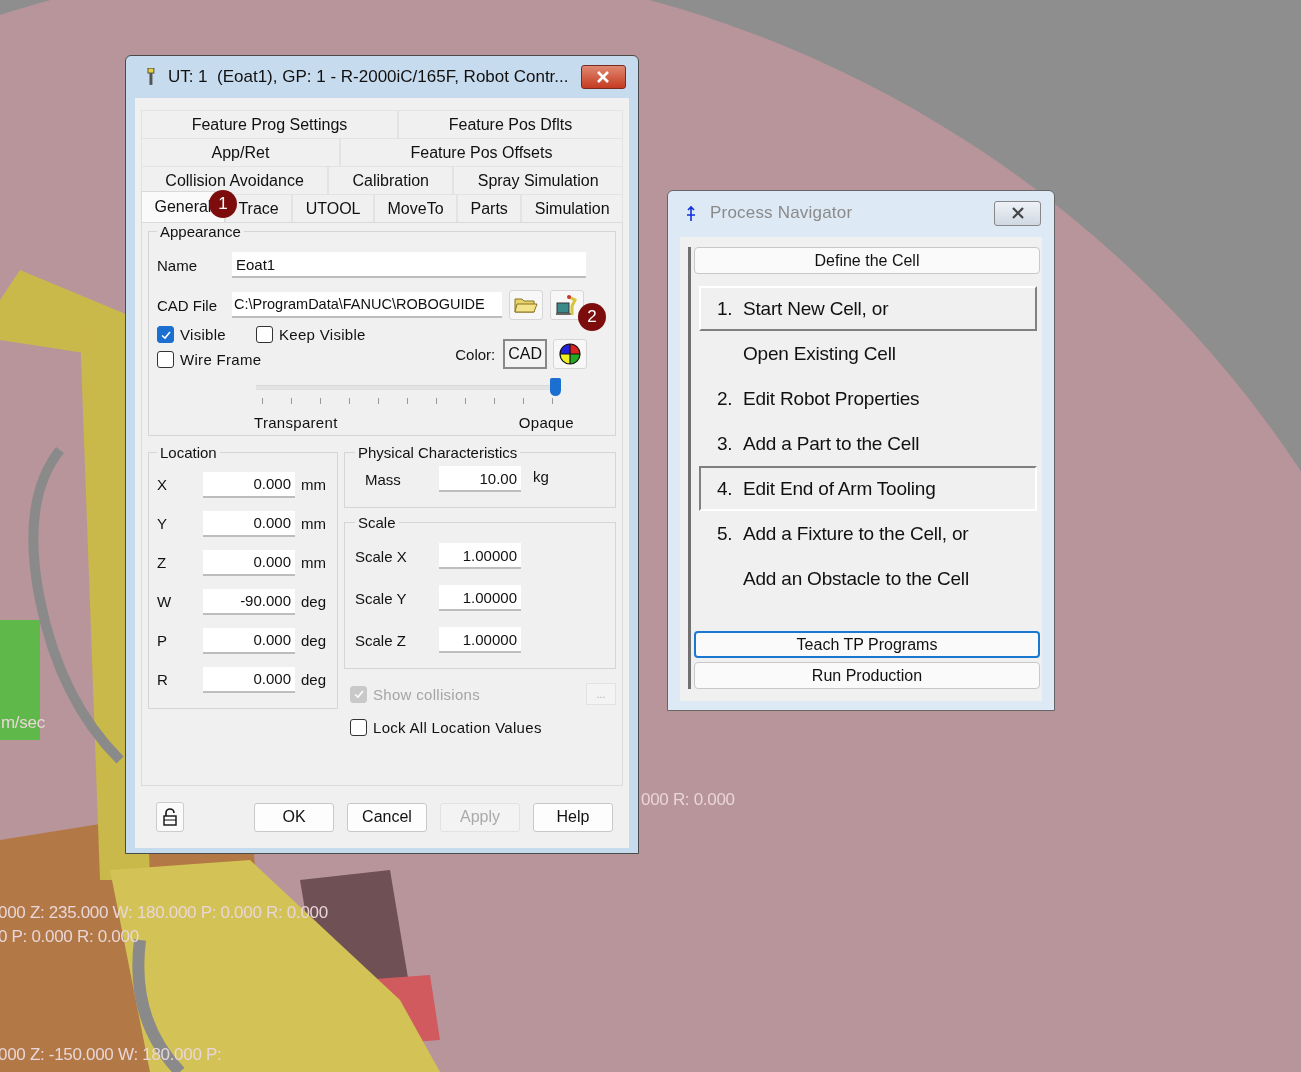  I want to click on step-button: 4. Edit End of Arm Tooling, so click(868, 488).